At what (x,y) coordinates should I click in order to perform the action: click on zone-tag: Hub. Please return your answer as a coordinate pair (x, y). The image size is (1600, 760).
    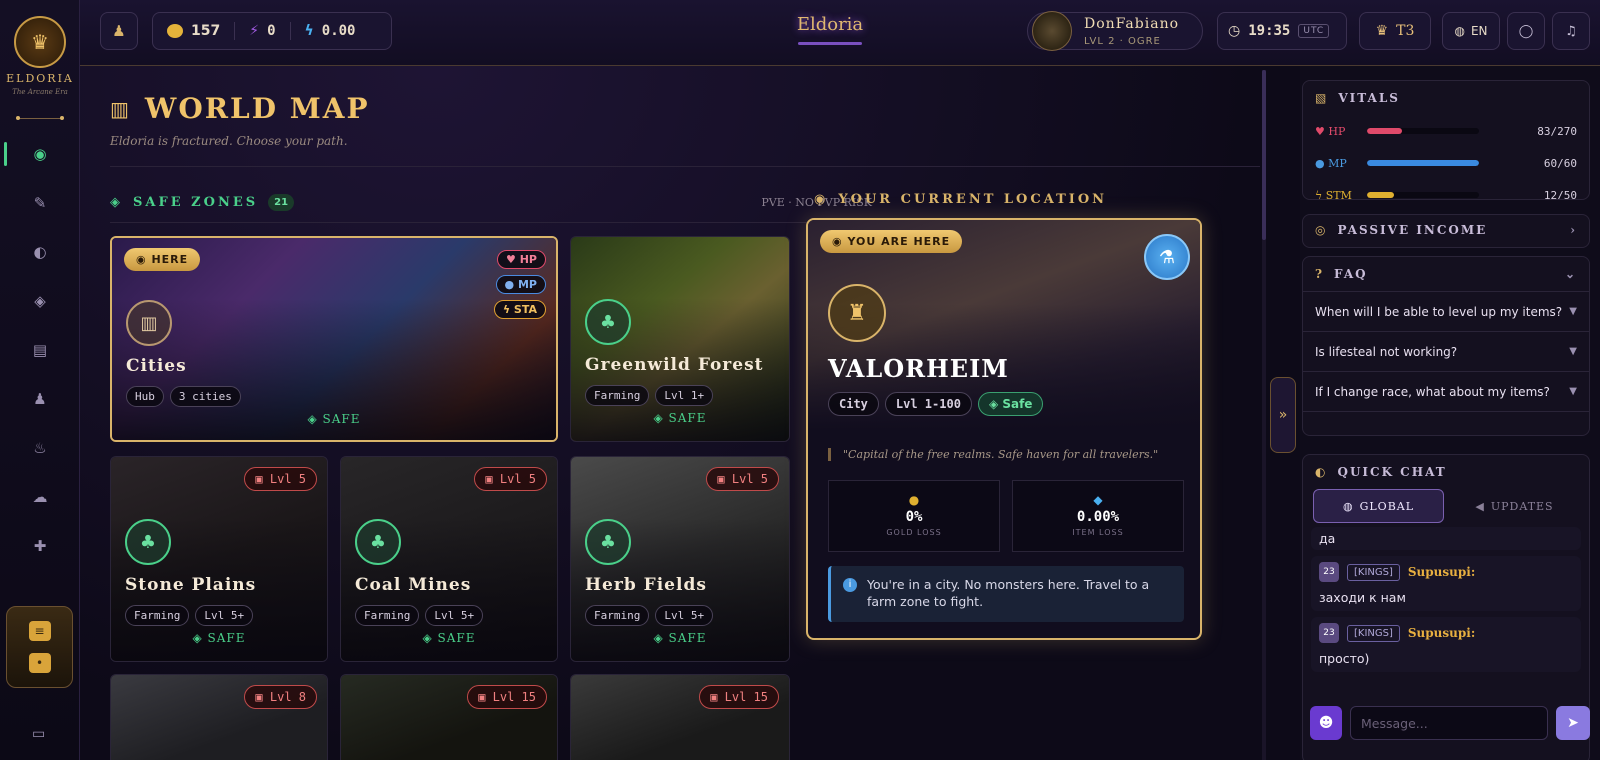
    Looking at the image, I should click on (145, 396).